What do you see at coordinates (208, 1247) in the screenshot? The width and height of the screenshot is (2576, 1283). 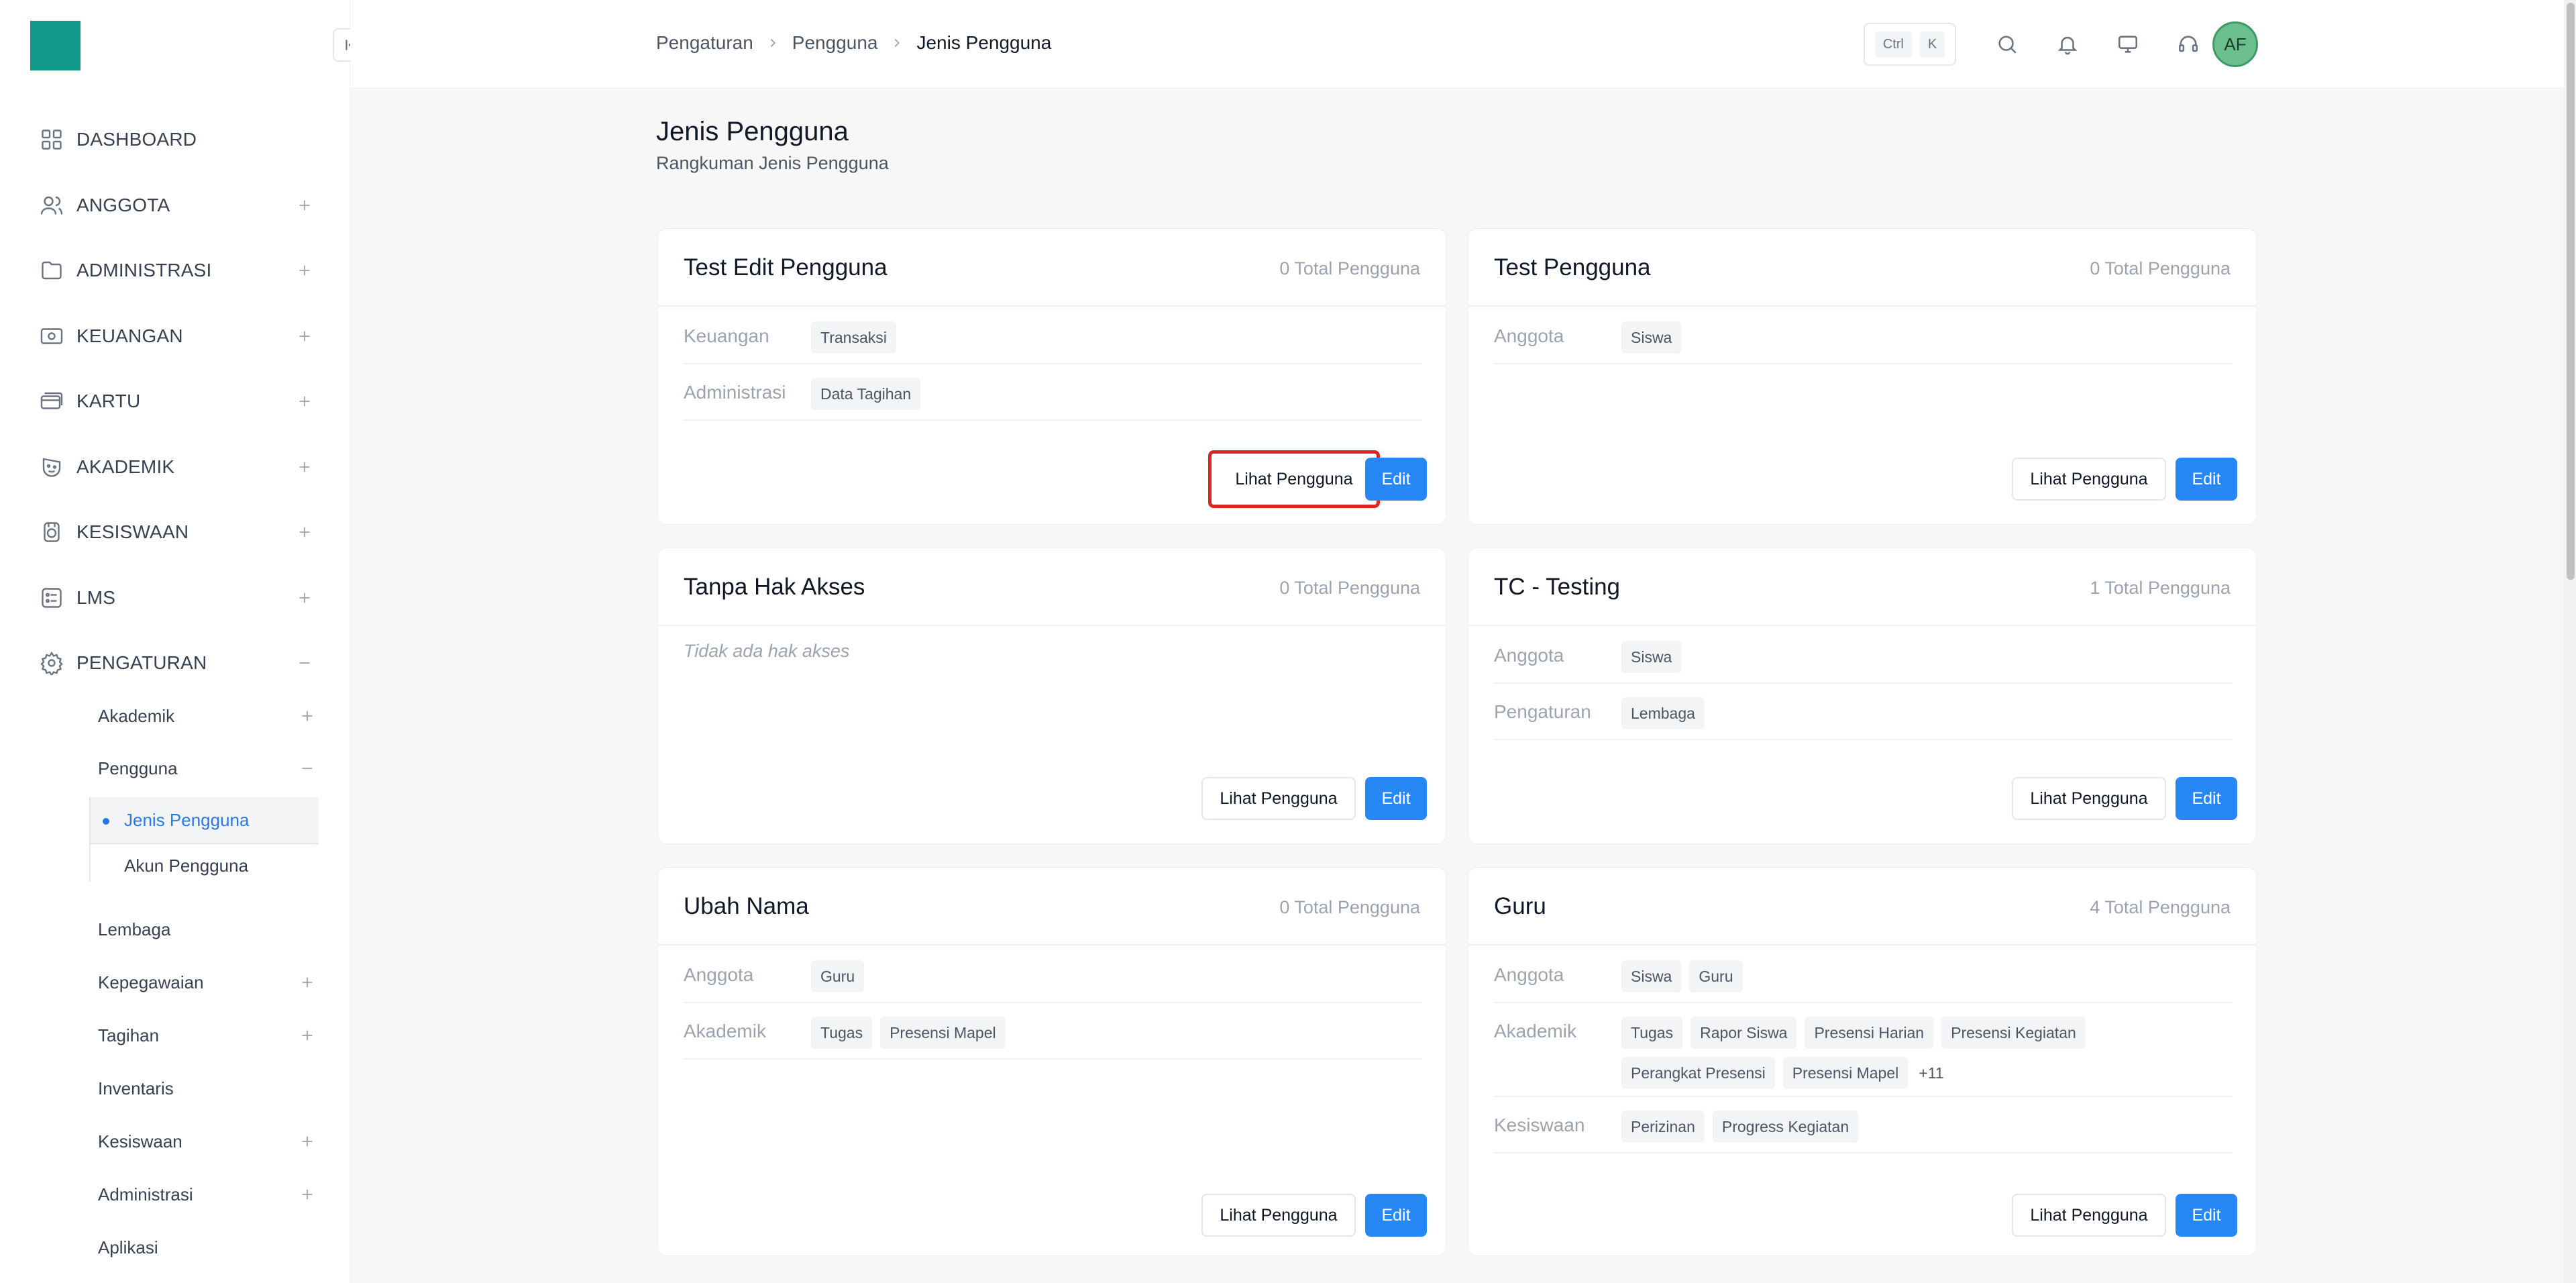 I see `sidebar-item-aplikasi: Aplikasi` at bounding box center [208, 1247].